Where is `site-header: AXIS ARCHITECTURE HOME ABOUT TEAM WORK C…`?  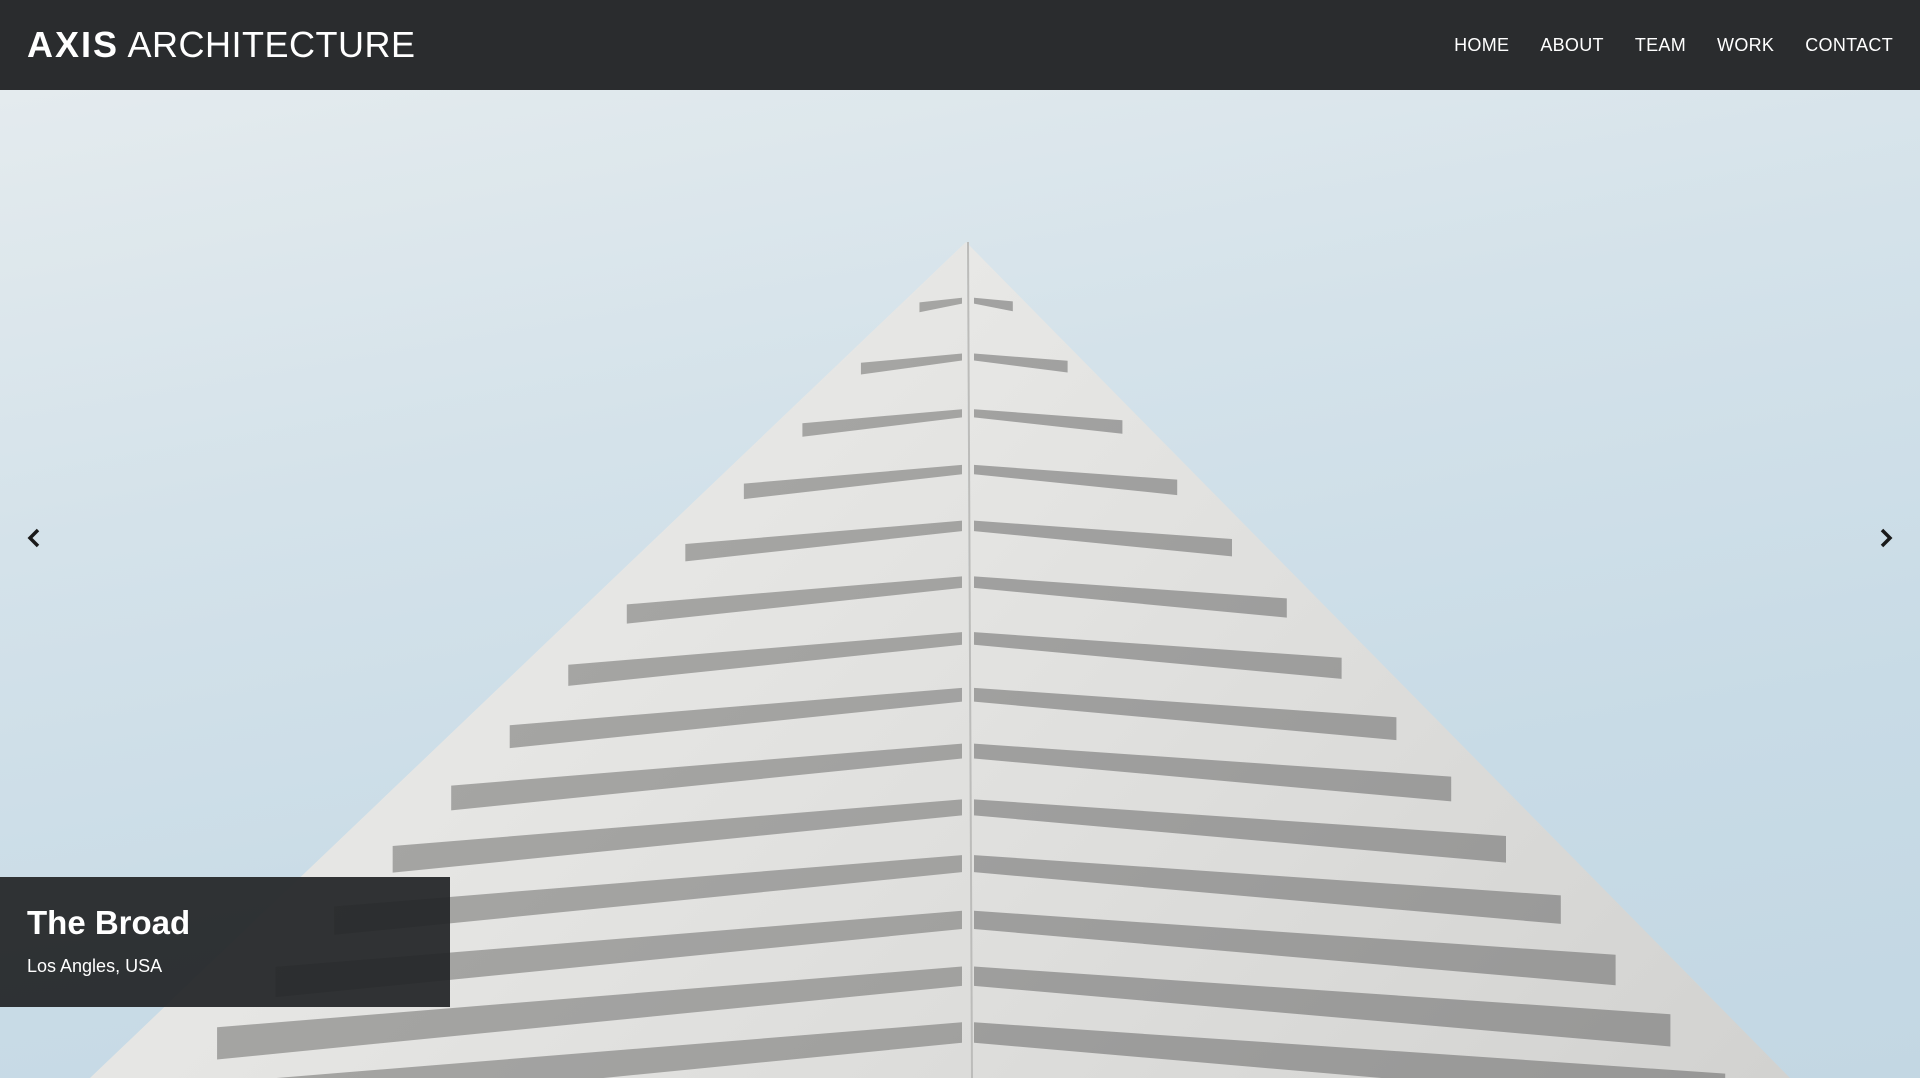
site-header: AXIS ARCHITECTURE HOME ABOUT TEAM WORK C… is located at coordinates (960, 45).